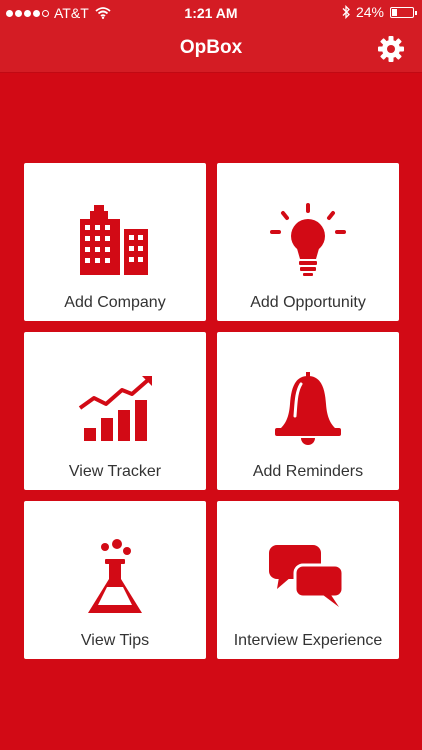 The image size is (422, 750). Describe the element at coordinates (115, 471) in the screenshot. I see `tile-label: View Tracker` at that location.